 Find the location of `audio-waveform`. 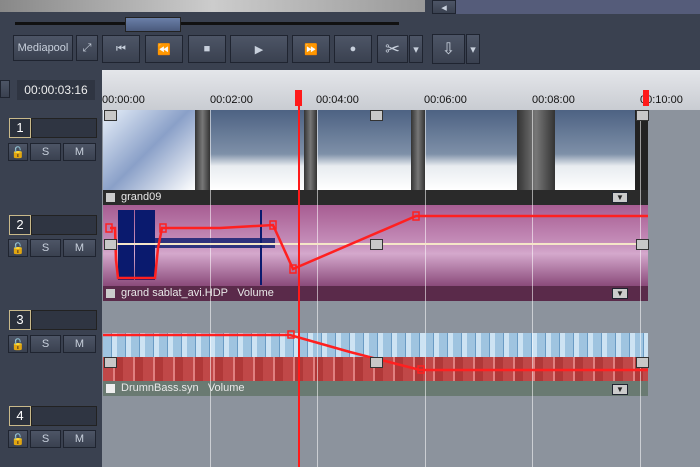

audio-waveform is located at coordinates (196, 247).